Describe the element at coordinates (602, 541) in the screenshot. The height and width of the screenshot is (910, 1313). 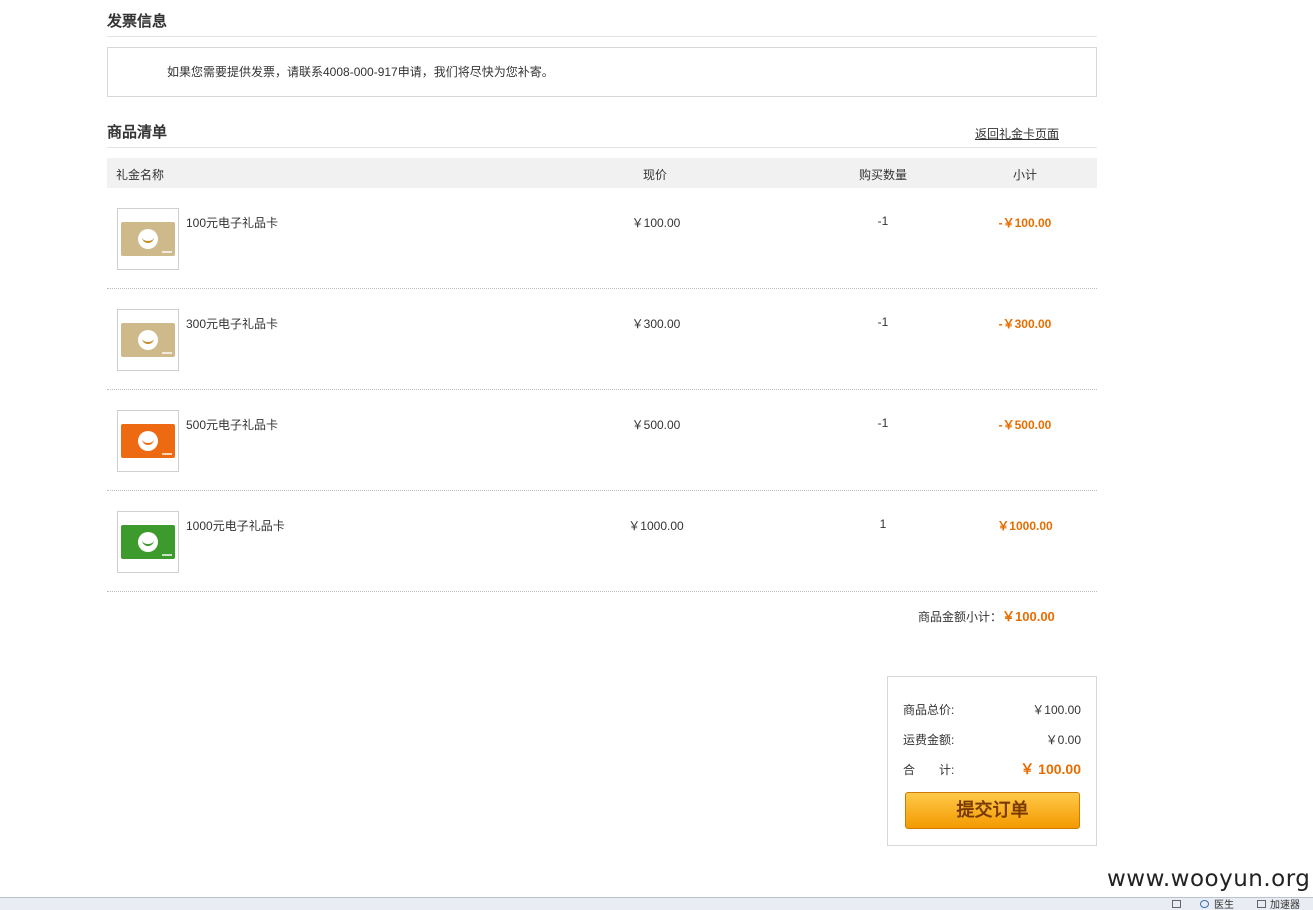
I see `table-row: 1000元电子礼品卡 ￥1000.00 1 ￥1000.00` at that location.